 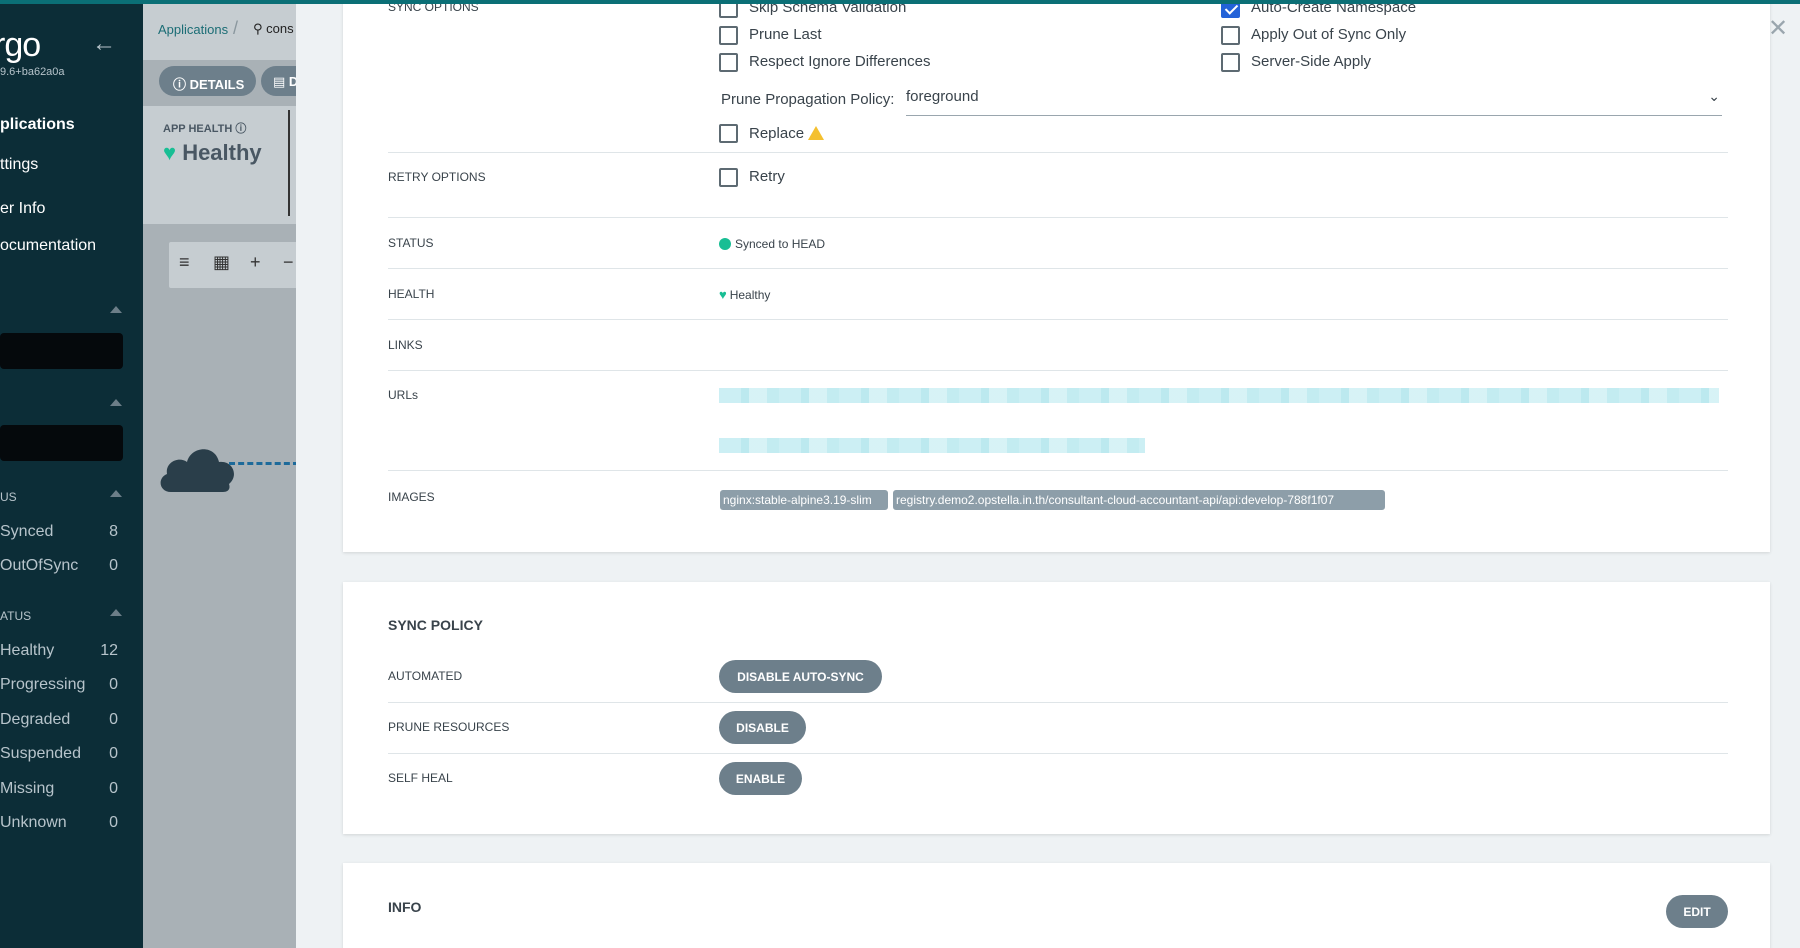 I want to click on disable-auto-sync-button: DISABLE AUTO-SYNC, so click(x=800, y=676).